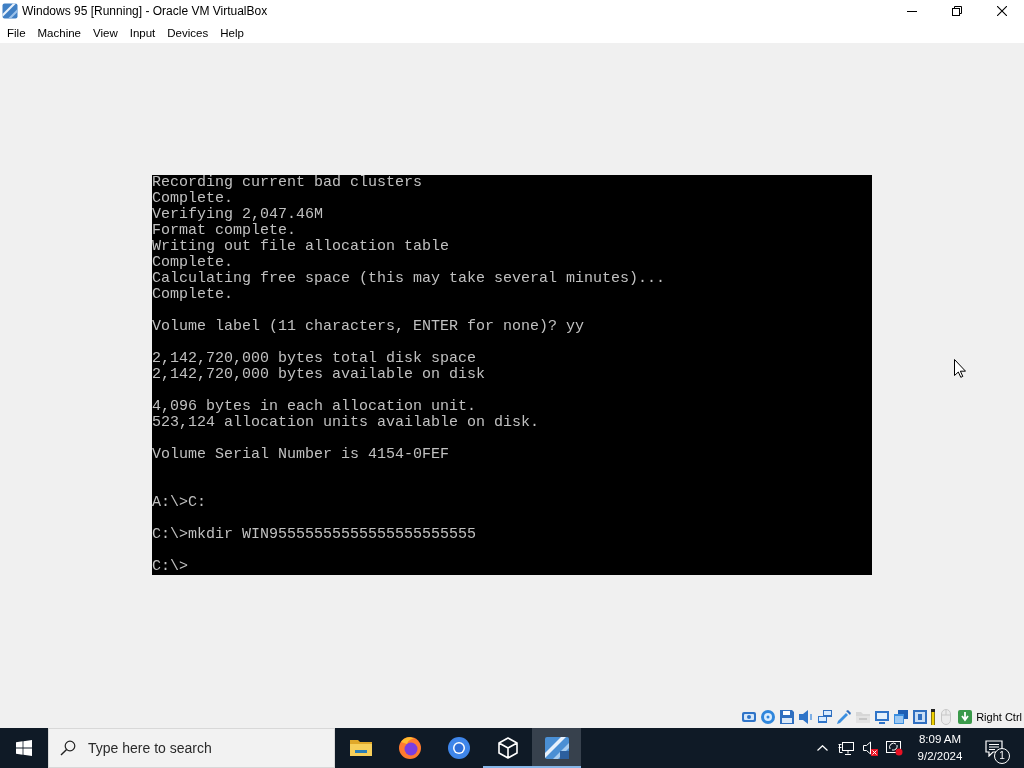 The image size is (1024, 768). What do you see at coordinates (314, 534) in the screenshot?
I see `console-line: C:\>mkdir WIN95555555555555555555555` at bounding box center [314, 534].